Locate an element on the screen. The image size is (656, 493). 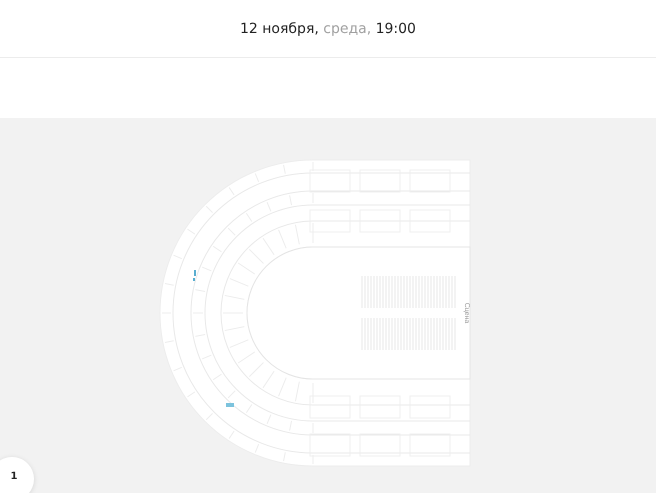
event-date: 12 ноября, среда, 19:00 is located at coordinates (328, 28).